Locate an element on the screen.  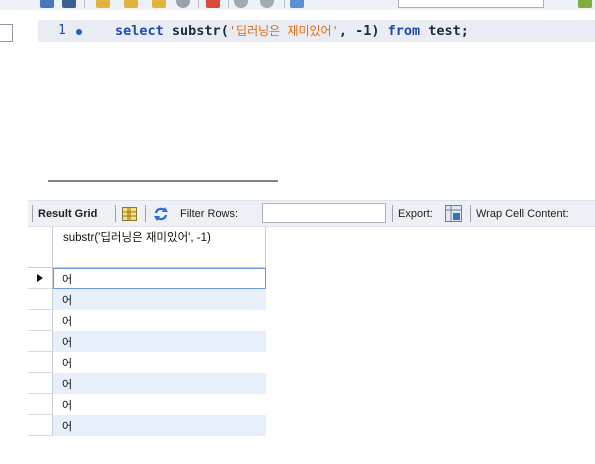
keyword-from: from is located at coordinates (404, 31).